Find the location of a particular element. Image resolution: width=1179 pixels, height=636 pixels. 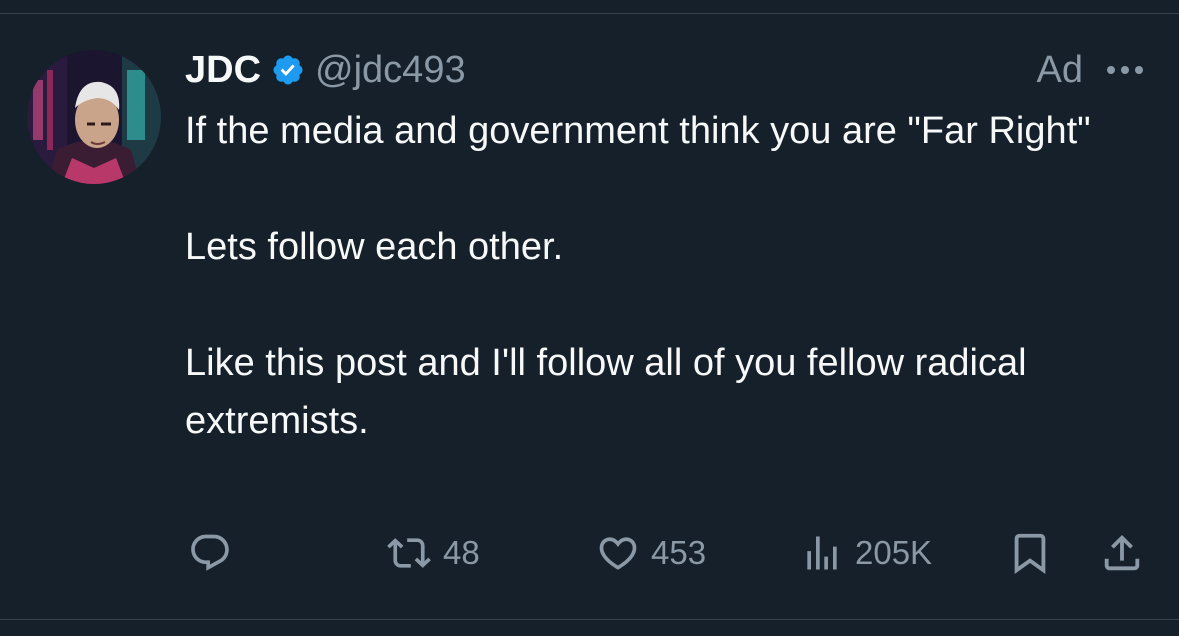

share-icon is located at coordinates (1122, 553).